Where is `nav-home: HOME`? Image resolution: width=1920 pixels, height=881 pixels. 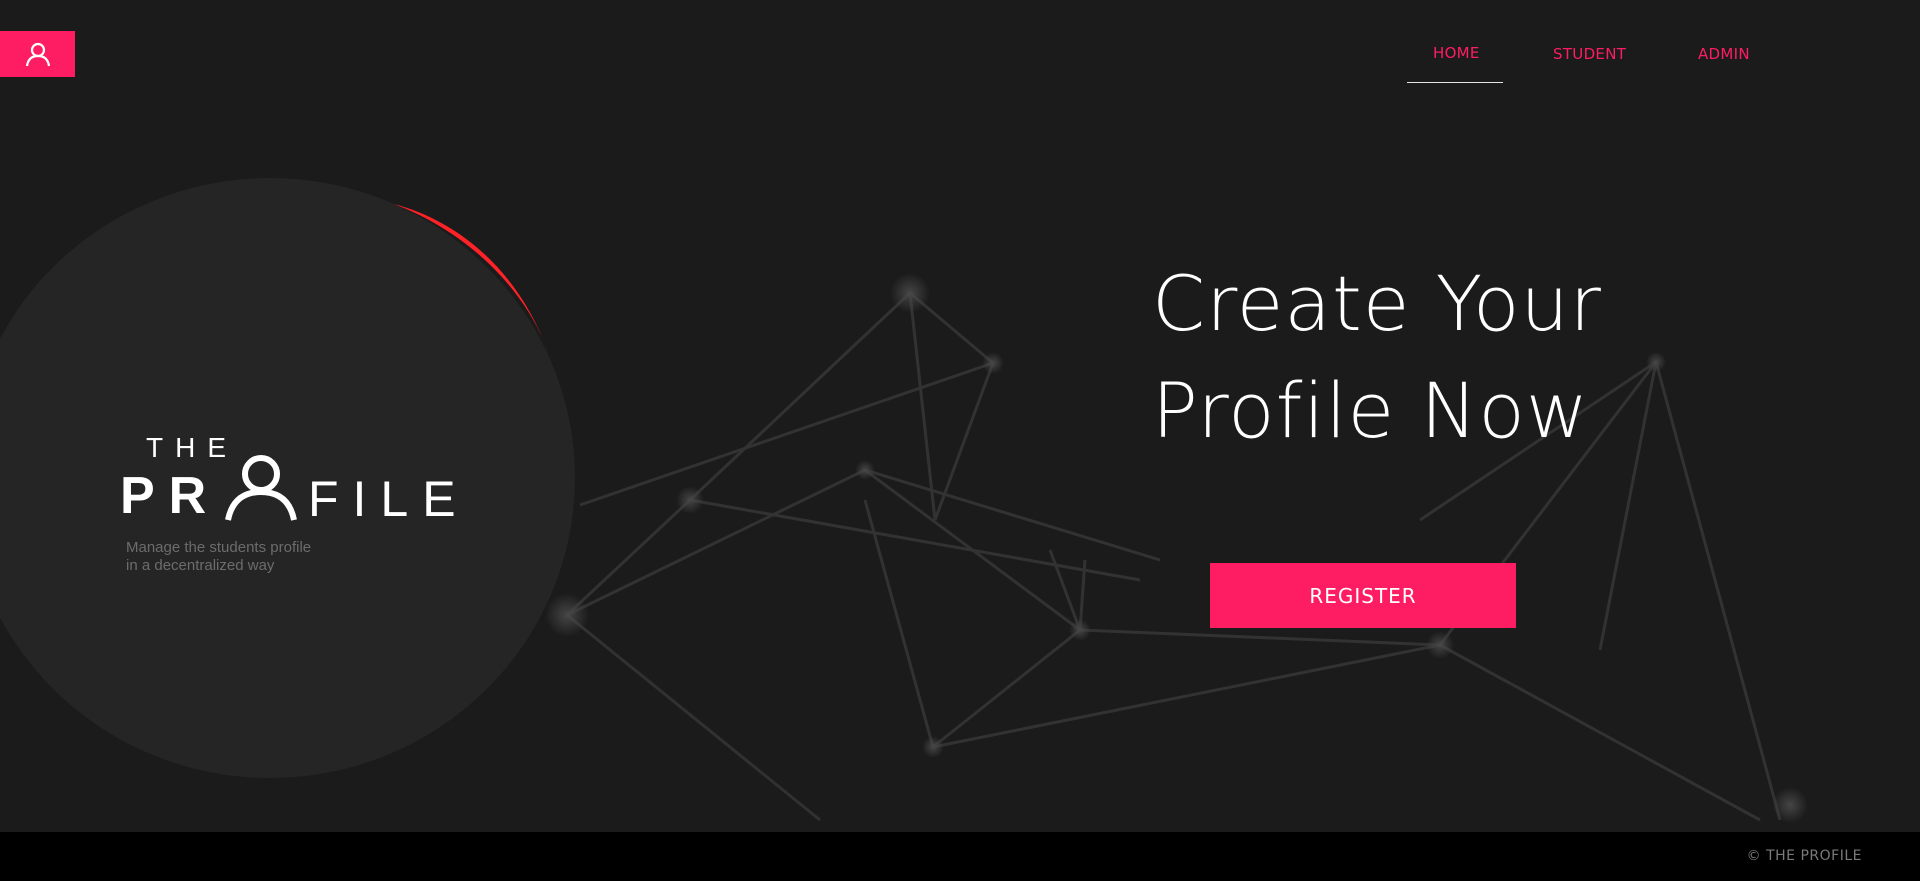 nav-home: HOME is located at coordinates (1456, 53).